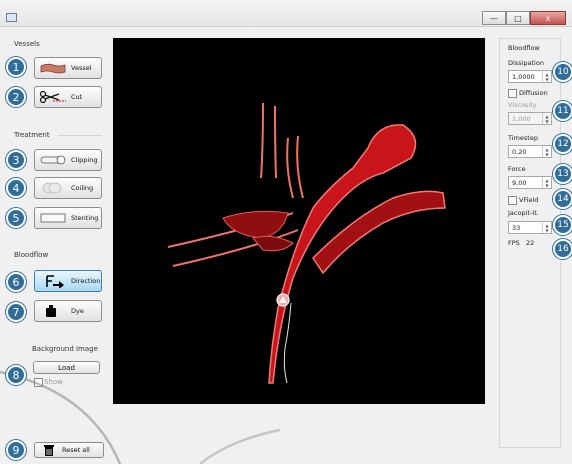 The image size is (572, 464). I want to click on force-label: Force, so click(517, 169).